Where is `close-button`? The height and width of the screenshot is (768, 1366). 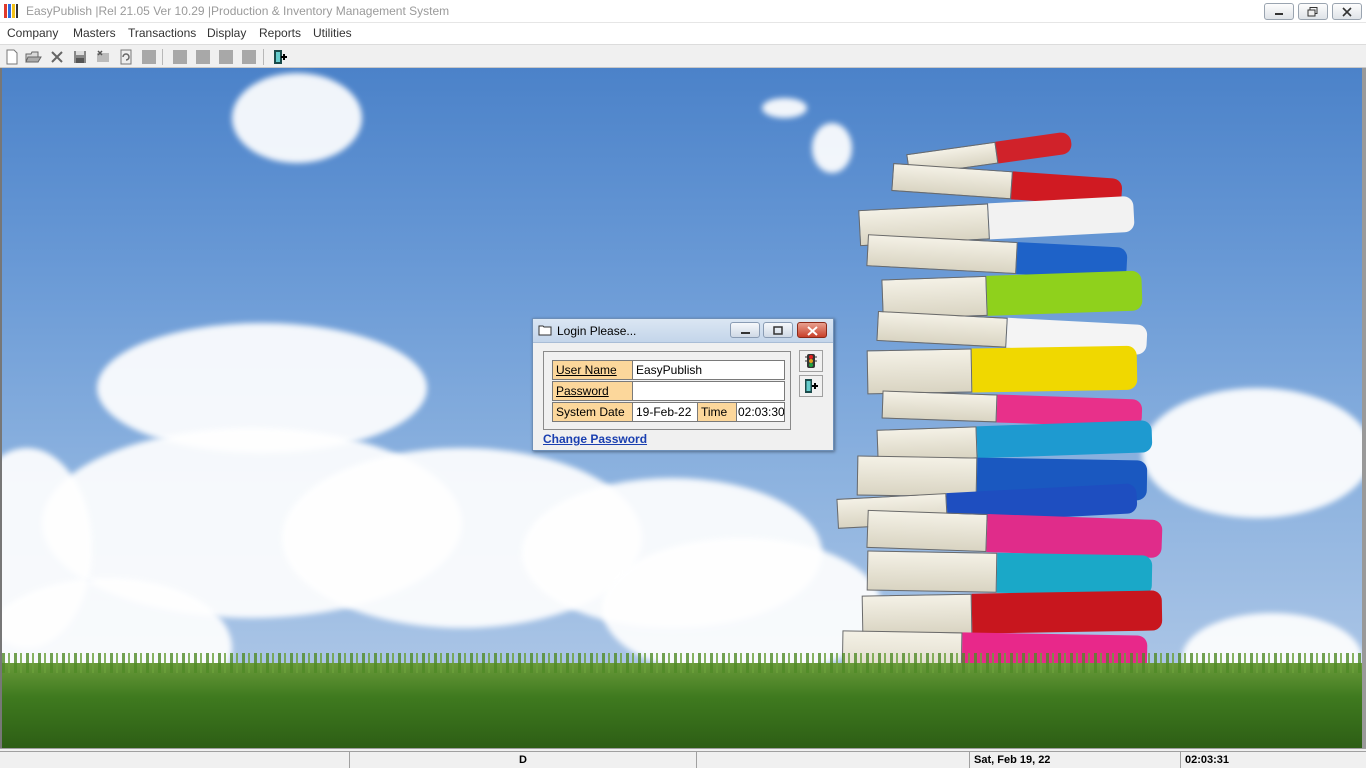
close-button is located at coordinates (1347, 11).